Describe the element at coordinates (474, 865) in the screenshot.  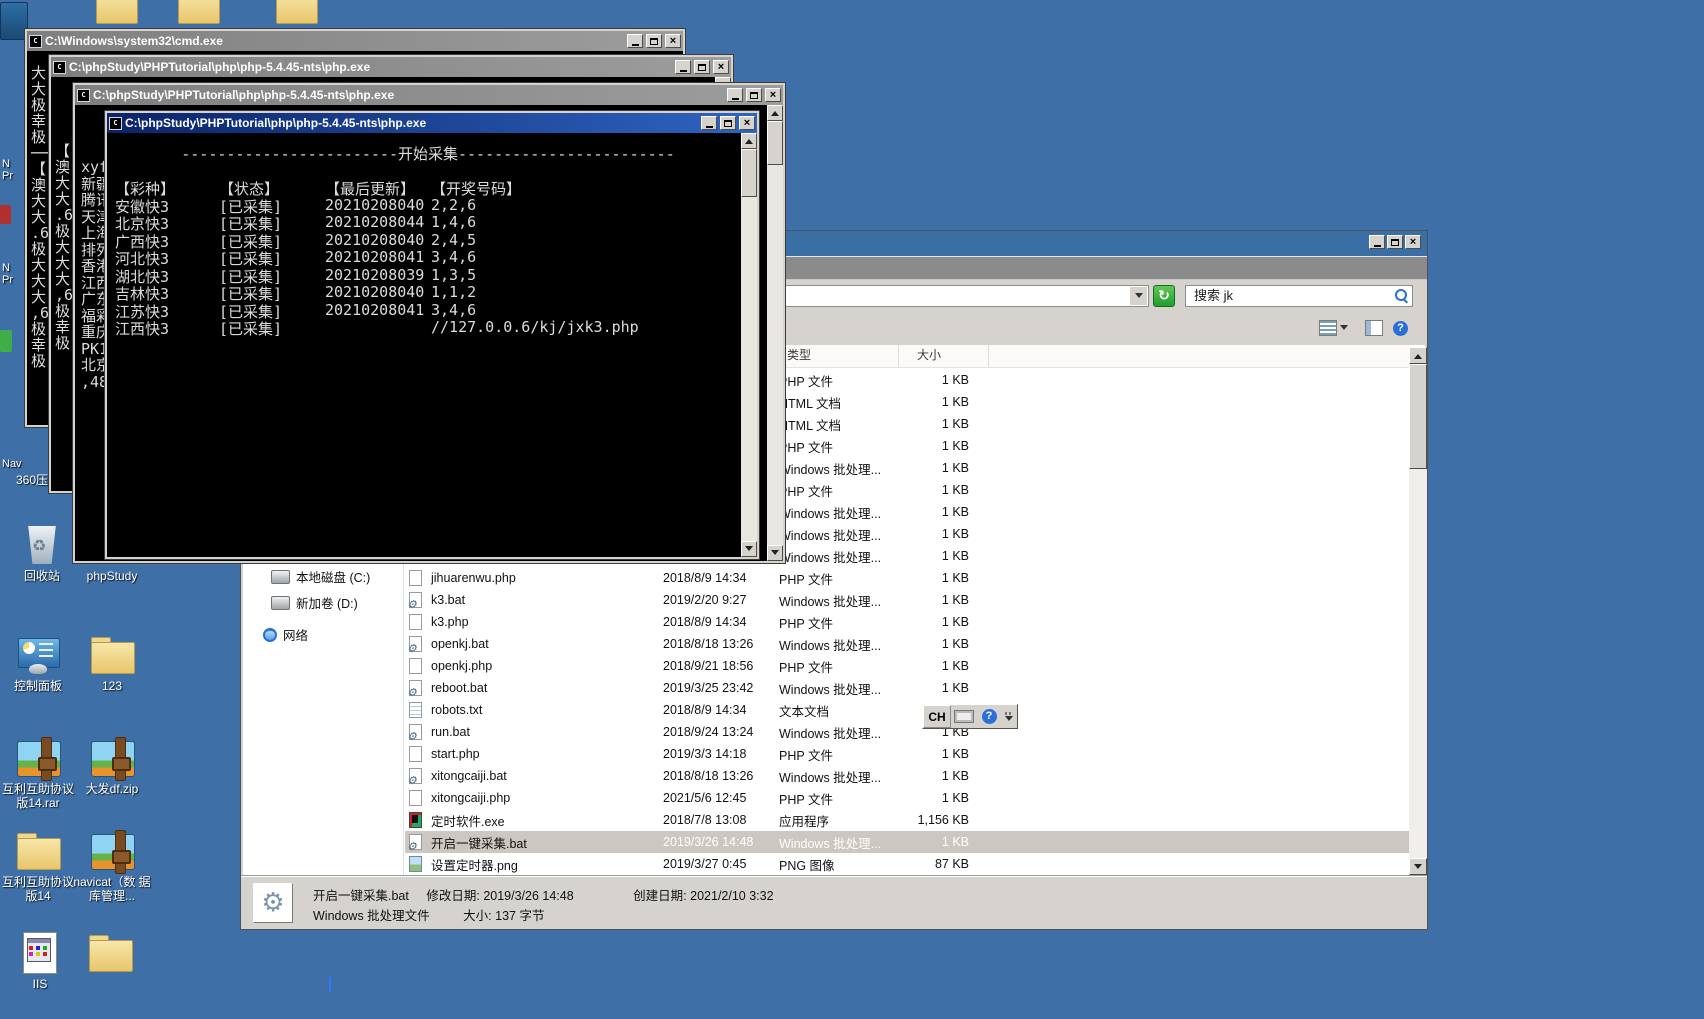
I see `file-name: 设置定时器.png` at that location.